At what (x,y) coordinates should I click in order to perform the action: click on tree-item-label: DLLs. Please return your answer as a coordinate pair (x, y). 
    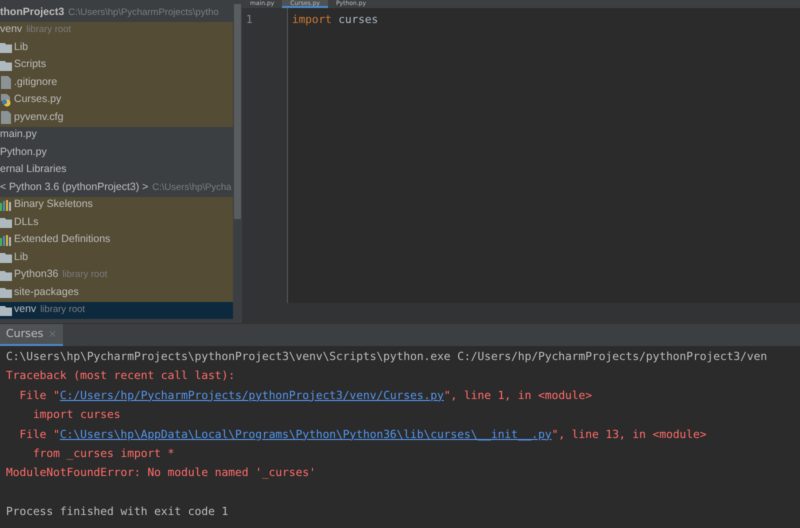
    Looking at the image, I should click on (26, 222).